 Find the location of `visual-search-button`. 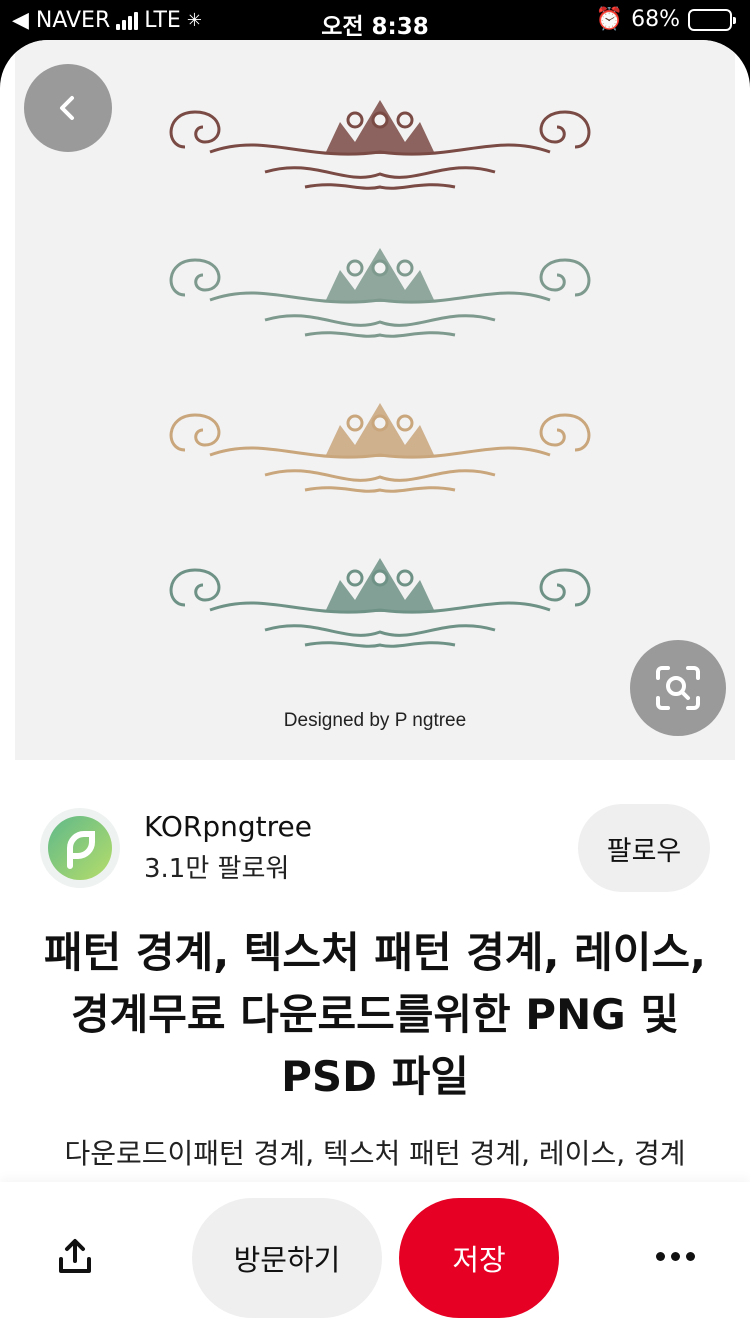

visual-search-button is located at coordinates (678, 688).